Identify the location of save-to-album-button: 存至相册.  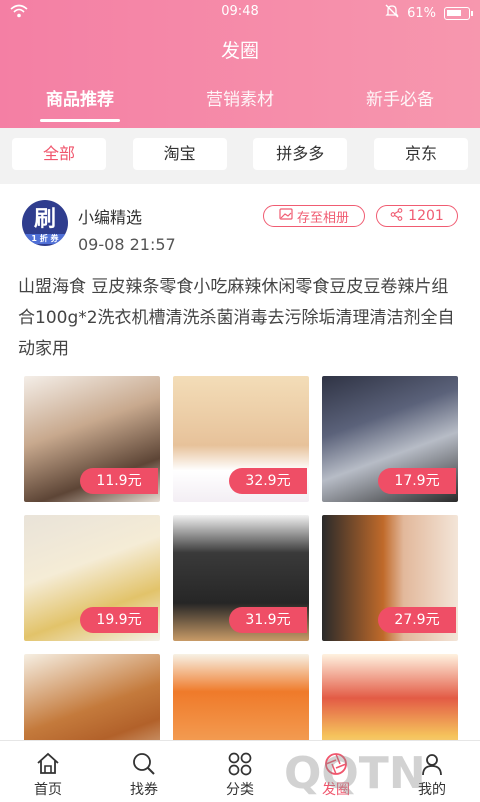
(314, 216).